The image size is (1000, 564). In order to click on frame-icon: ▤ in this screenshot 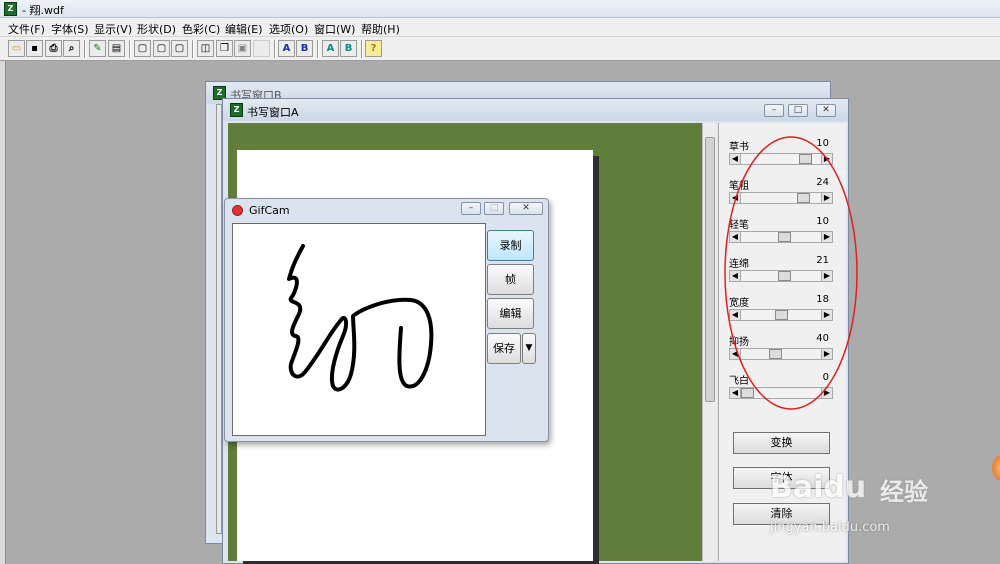, I will do `click(116, 48)`.